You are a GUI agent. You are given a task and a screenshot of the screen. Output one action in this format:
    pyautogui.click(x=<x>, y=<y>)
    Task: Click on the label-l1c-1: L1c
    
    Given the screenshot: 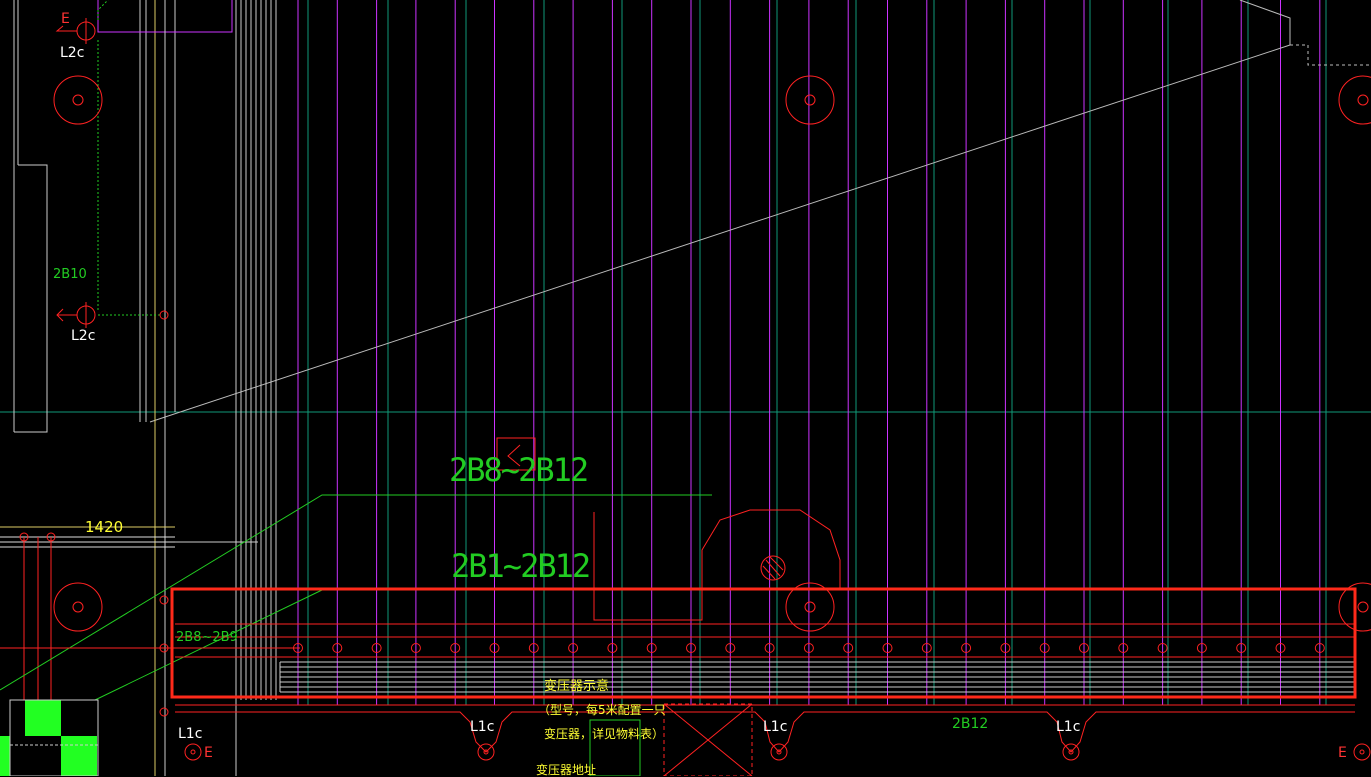 What is the action you would take?
    pyautogui.click(x=190, y=734)
    